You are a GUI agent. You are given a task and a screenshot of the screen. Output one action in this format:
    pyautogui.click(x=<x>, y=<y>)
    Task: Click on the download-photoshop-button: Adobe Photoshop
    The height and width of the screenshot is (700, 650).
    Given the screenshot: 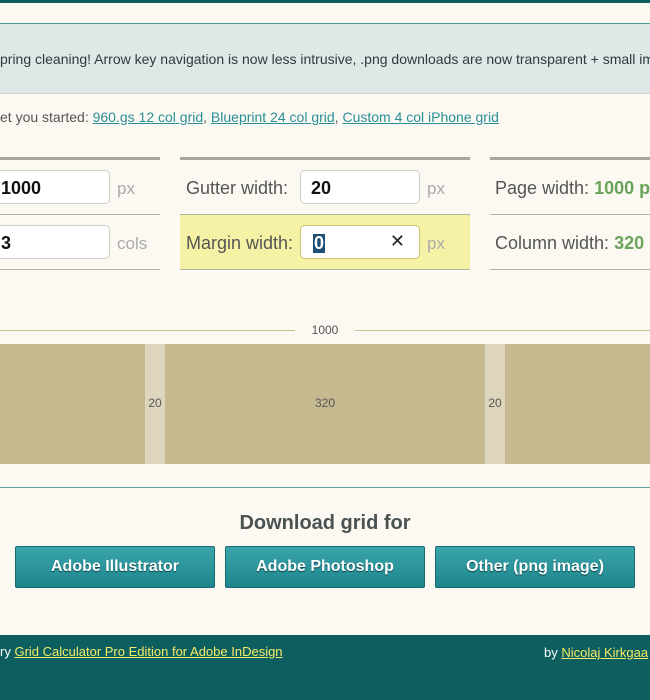 What is the action you would take?
    pyautogui.click(x=325, y=567)
    